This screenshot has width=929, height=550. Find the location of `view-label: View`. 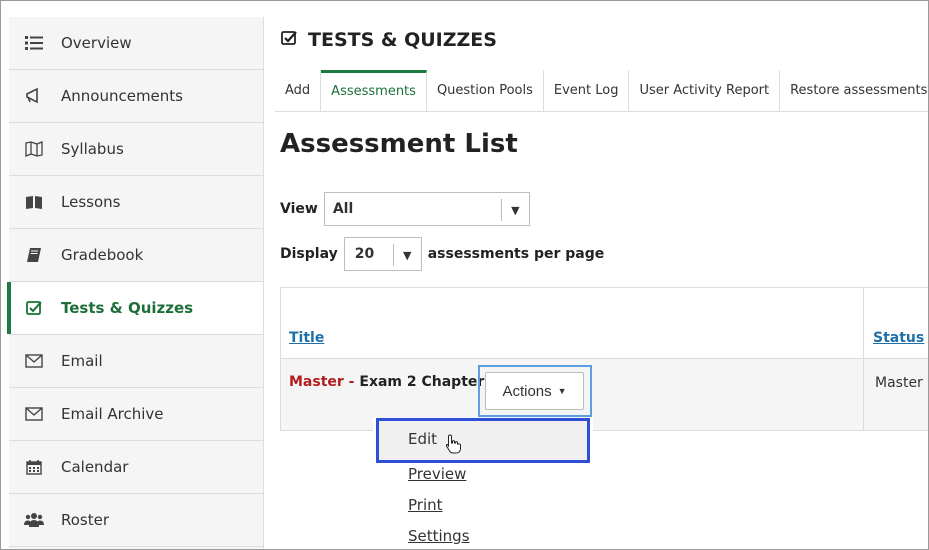

view-label: View is located at coordinates (299, 209).